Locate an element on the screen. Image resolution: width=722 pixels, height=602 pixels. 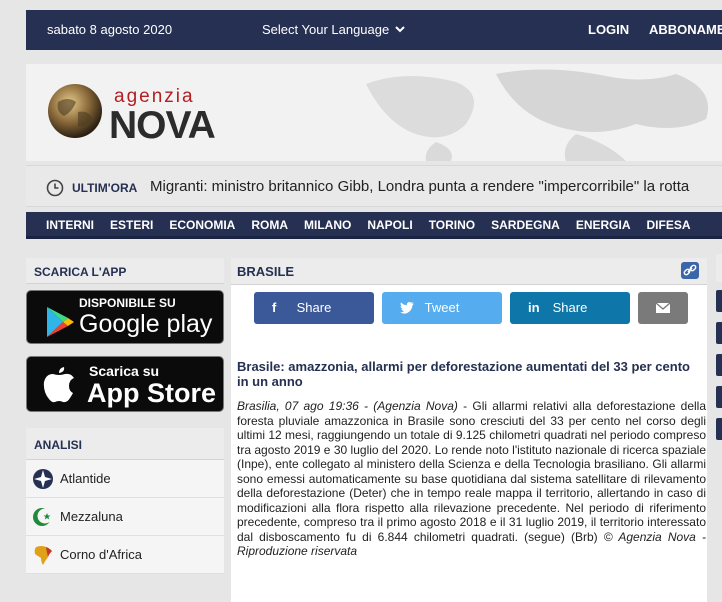
current-date: sabato 8 agosto 2020 is located at coordinates (110, 29).